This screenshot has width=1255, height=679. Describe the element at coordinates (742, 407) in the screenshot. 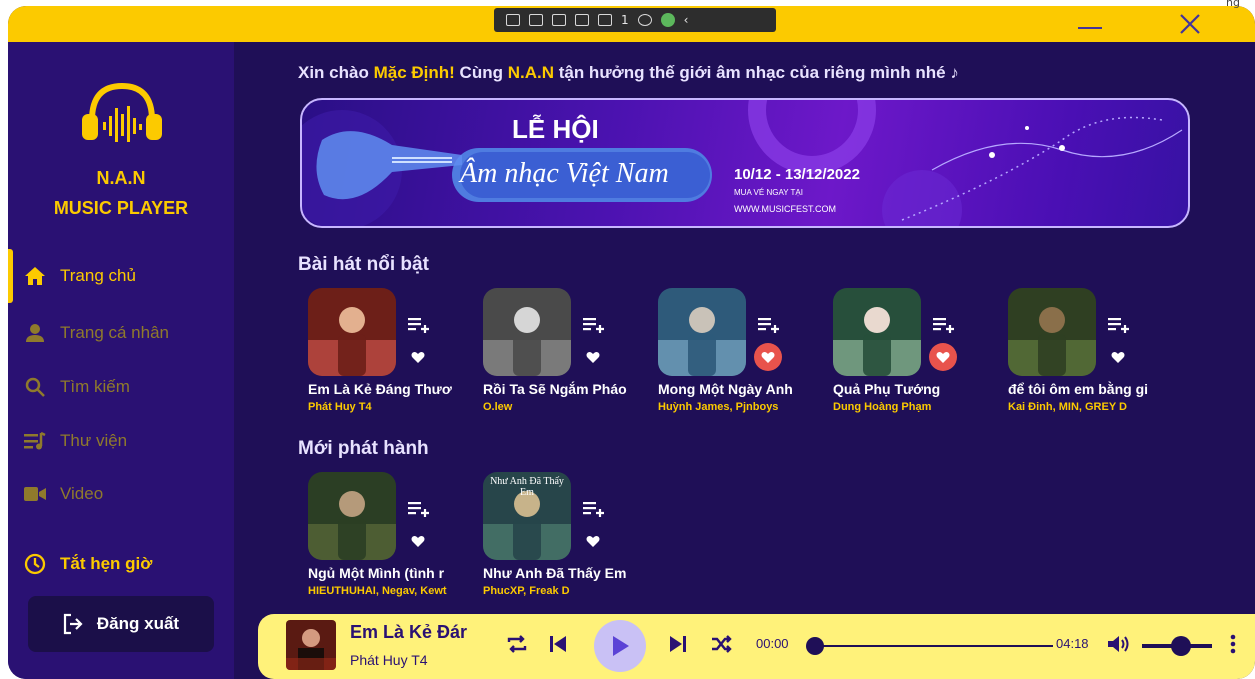

I see `song-artist: Huỳnh James, Pjnboys` at that location.